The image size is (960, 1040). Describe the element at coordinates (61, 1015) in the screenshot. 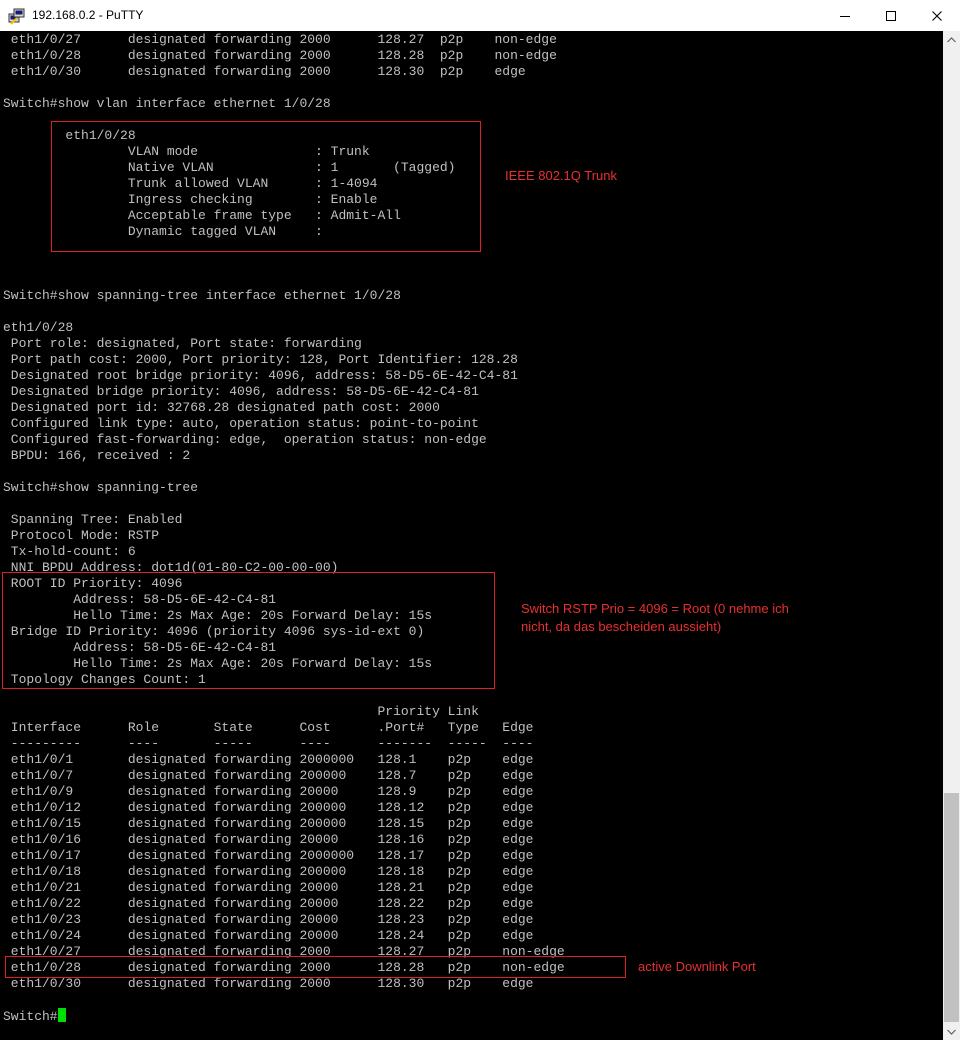

I see `text-cursor` at that location.